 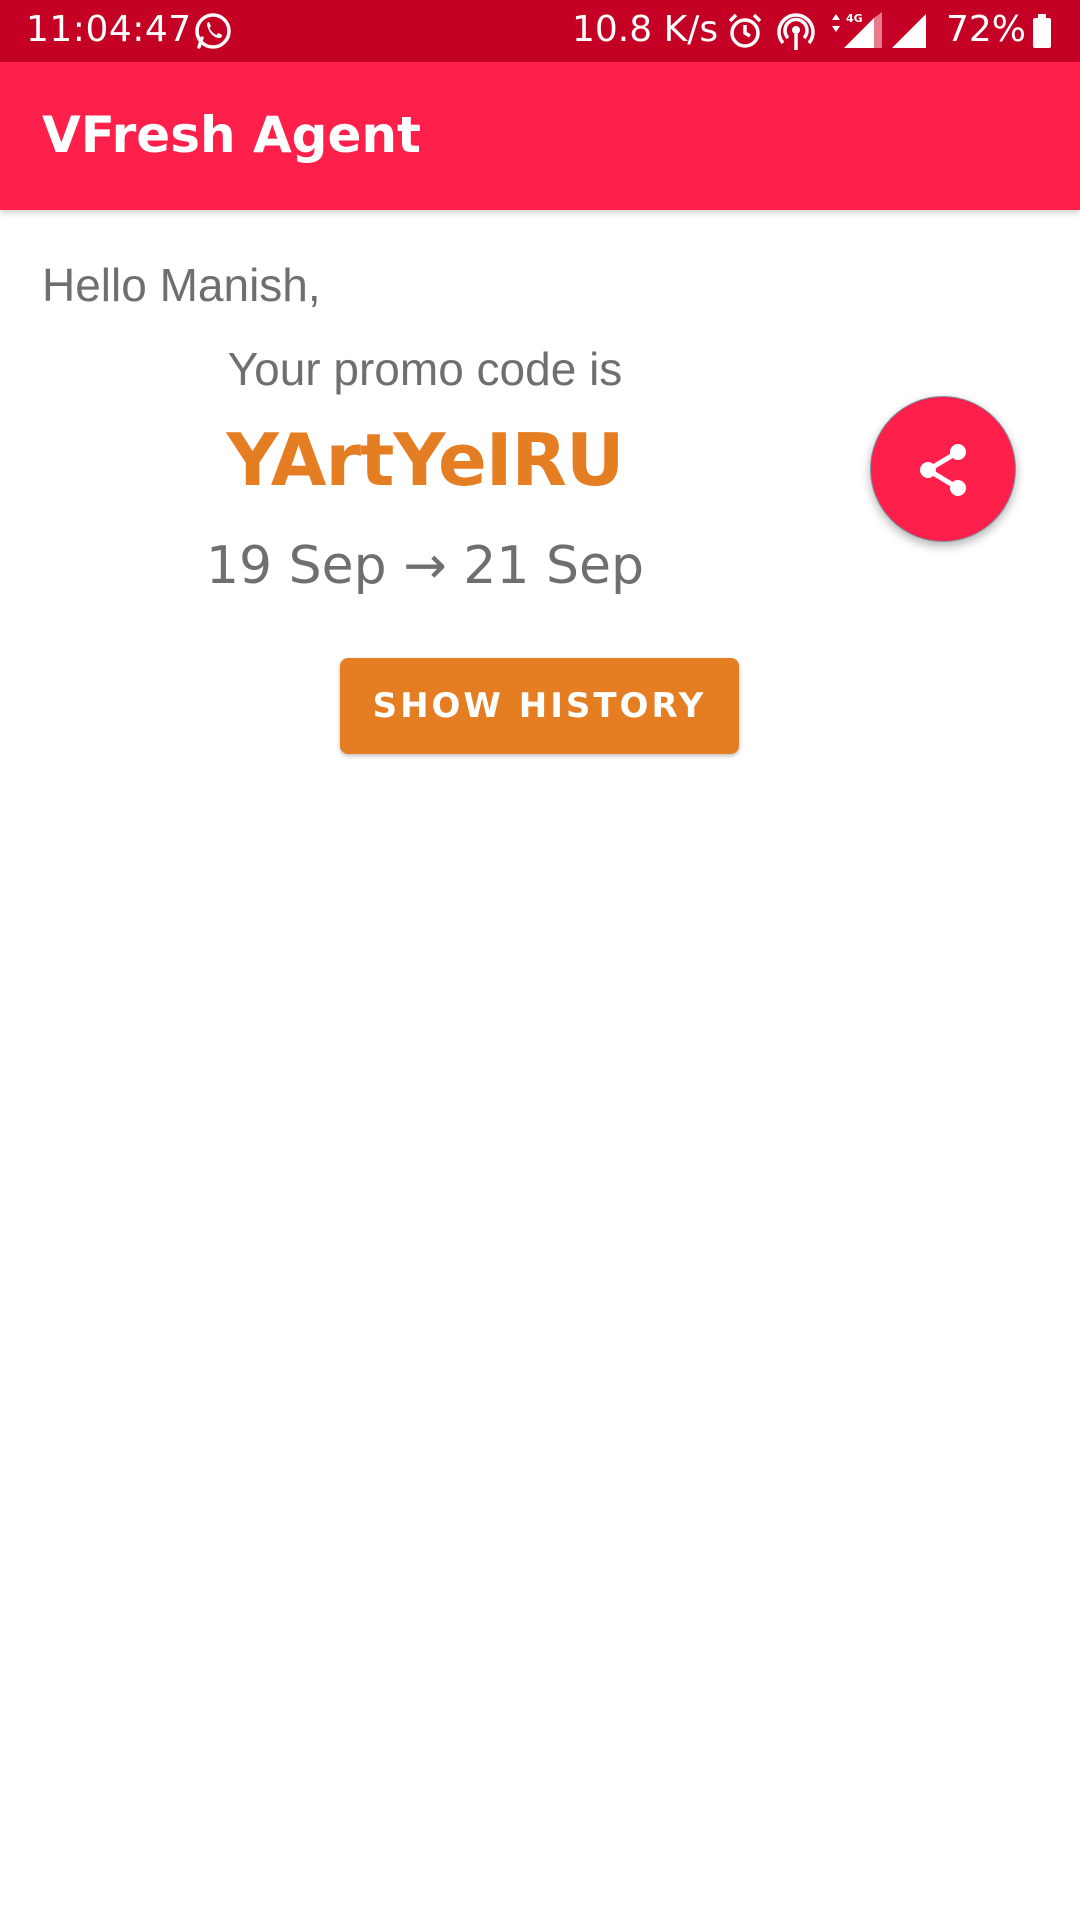 What do you see at coordinates (213, 31) in the screenshot?
I see `whatsapp-icon` at bounding box center [213, 31].